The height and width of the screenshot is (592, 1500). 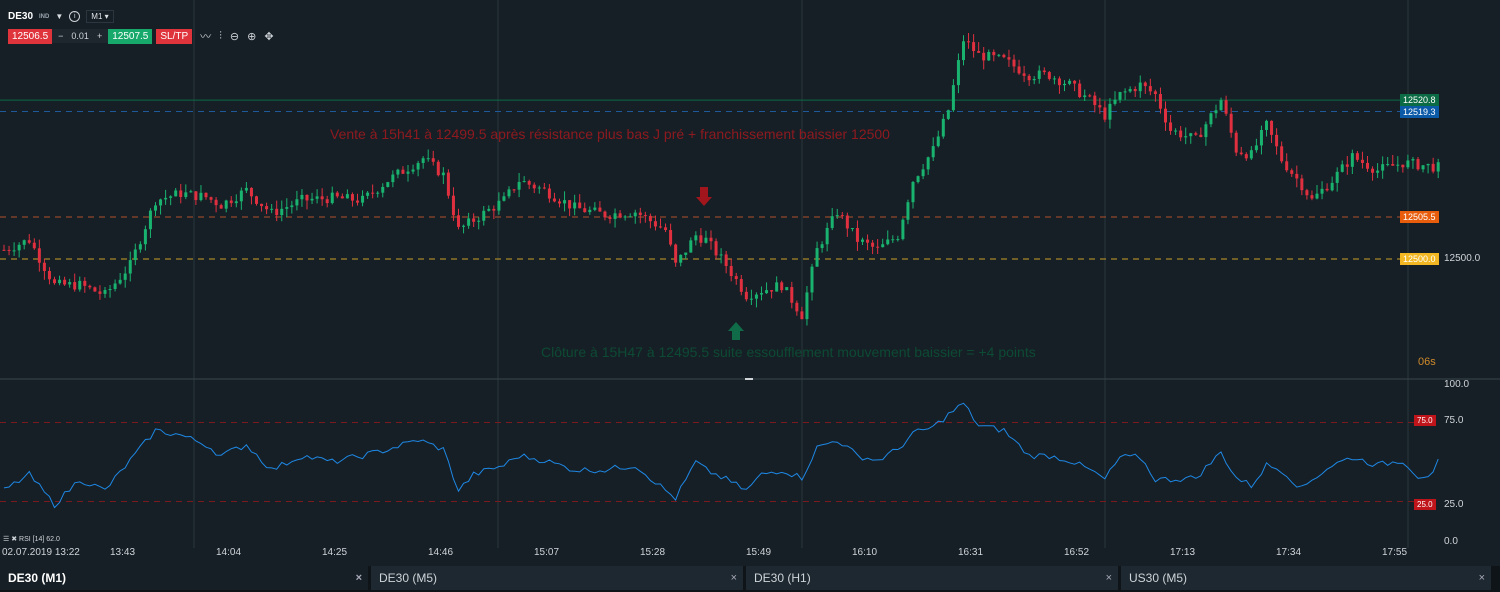 I want to click on lot-increase: +, so click(x=99, y=36).